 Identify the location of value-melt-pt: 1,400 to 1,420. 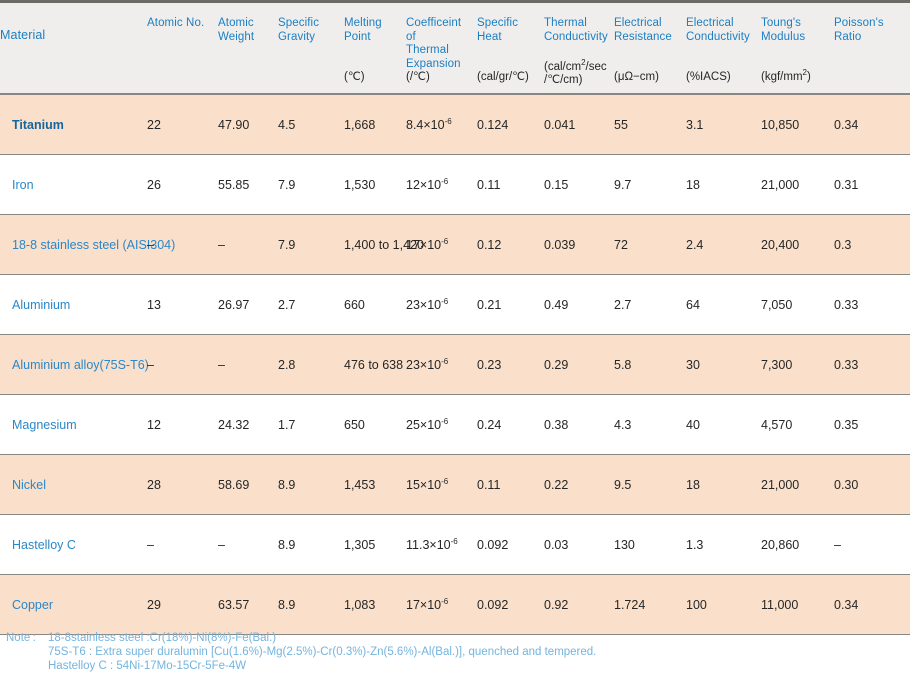
(384, 244).